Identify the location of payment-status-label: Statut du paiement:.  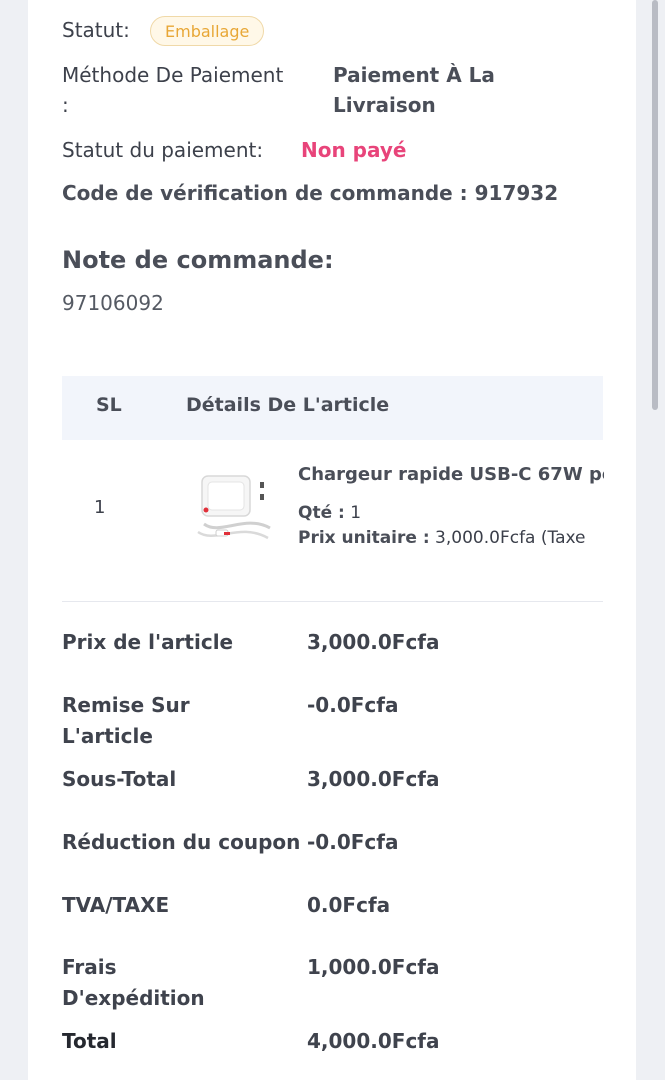
(163, 150).